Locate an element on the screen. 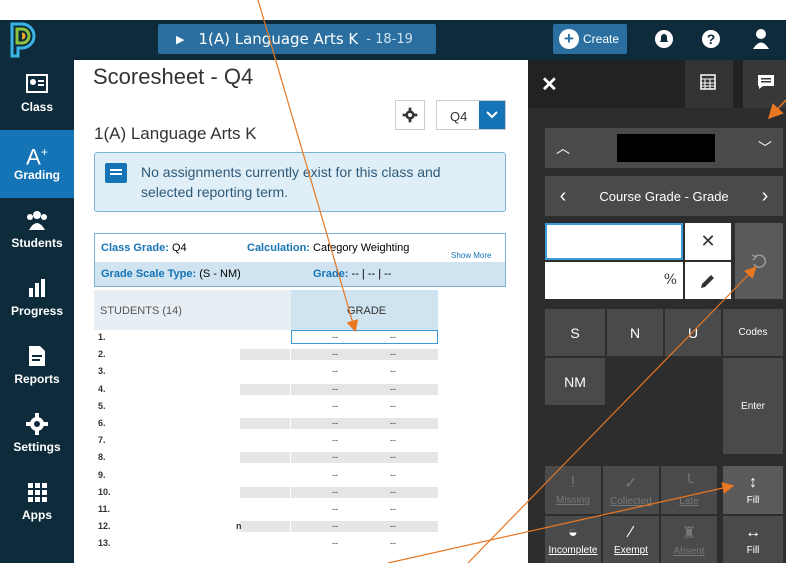 The height and width of the screenshot is (563, 786). powerschool-logo is located at coordinates (23, 40).